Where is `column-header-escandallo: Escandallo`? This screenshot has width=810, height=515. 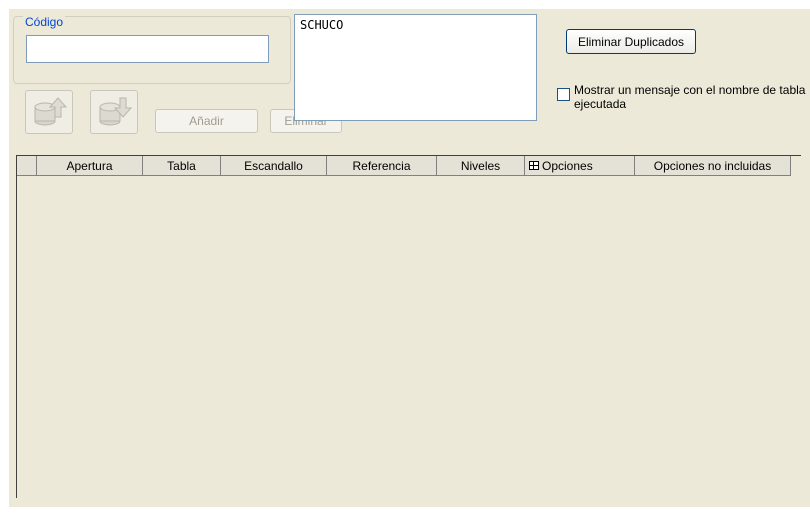 column-header-escandallo: Escandallo is located at coordinates (274, 166).